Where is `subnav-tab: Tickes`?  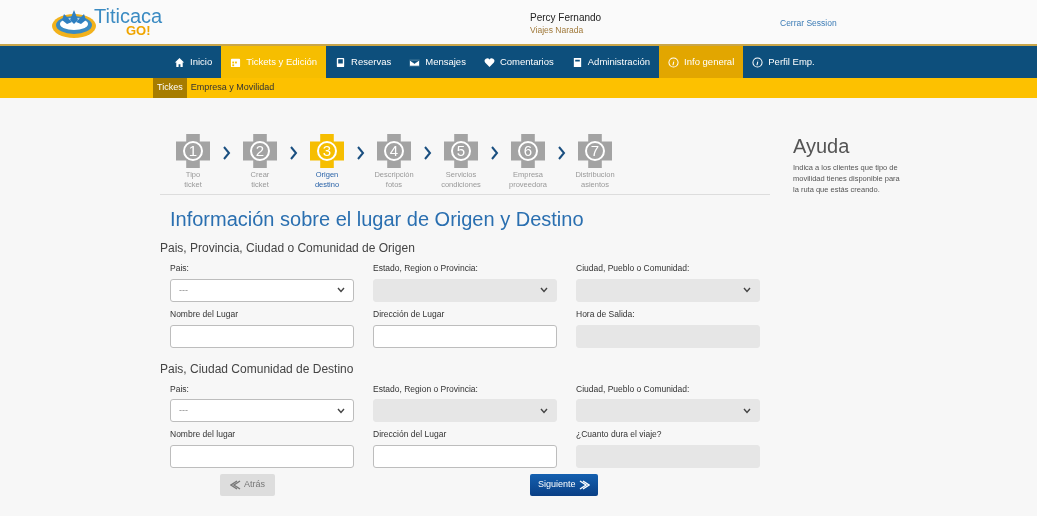
subnav-tab: Tickes is located at coordinates (170, 88).